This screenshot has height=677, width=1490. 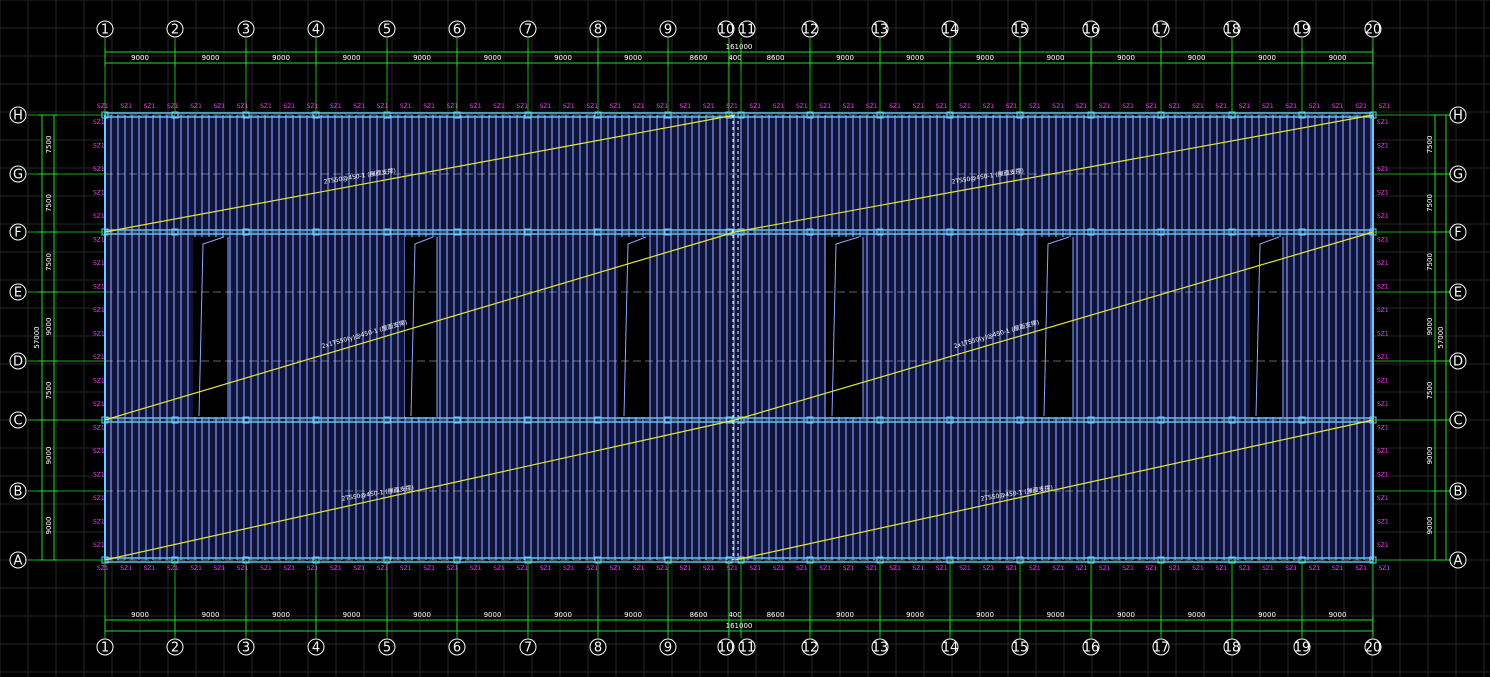 I want to click on row-axis-right-label: F, so click(x=1457, y=233).